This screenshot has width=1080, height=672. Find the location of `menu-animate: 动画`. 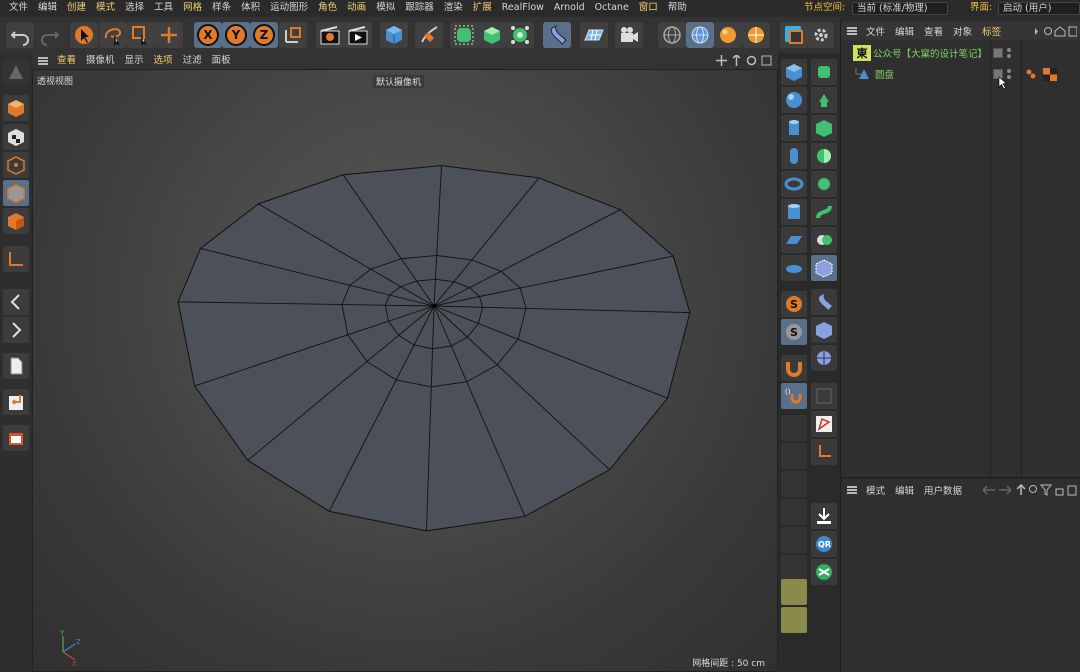

menu-animate: 动画 is located at coordinates (356, 8).